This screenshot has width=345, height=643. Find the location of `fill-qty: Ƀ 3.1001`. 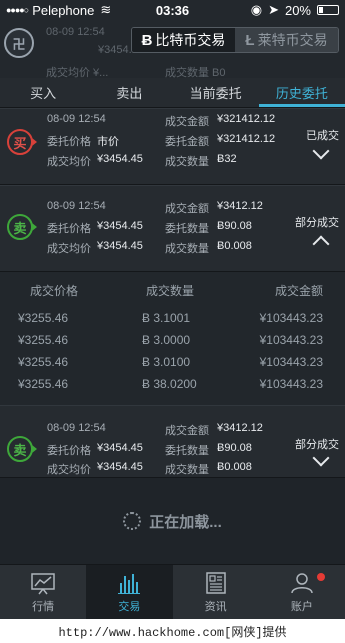

fill-qty: Ƀ 3.1001 is located at coordinates (166, 318).